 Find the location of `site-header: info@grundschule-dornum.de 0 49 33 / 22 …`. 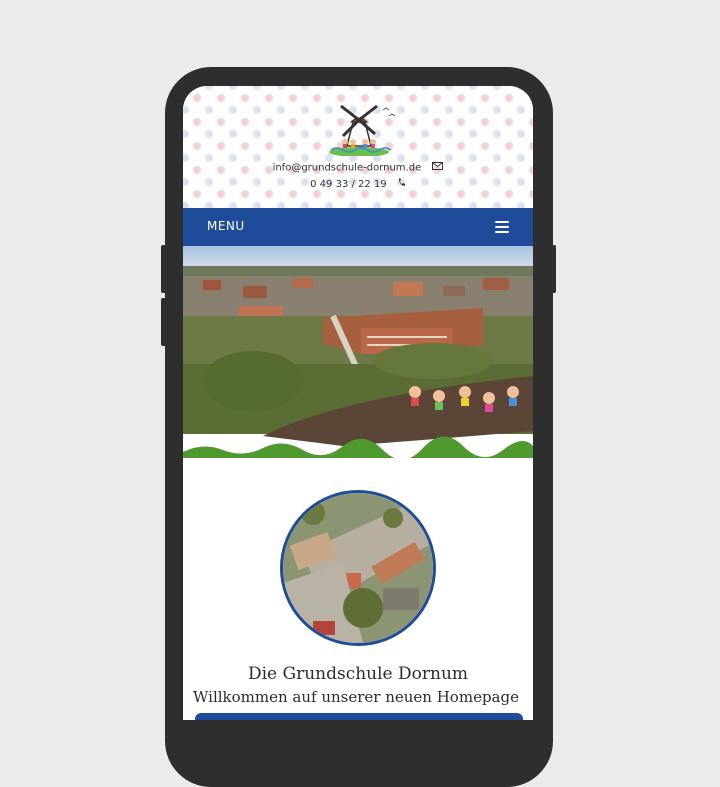

site-header: info@grundschule-dornum.de 0 49 33 / 22 … is located at coordinates (358, 147).